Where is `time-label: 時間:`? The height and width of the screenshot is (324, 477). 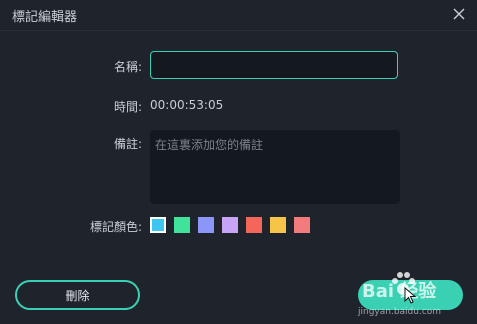 time-label: 時間: is located at coordinates (127, 107).